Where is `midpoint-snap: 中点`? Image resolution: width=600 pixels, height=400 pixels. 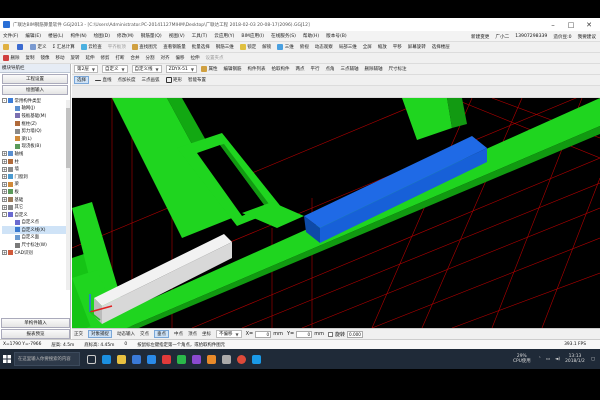
midpoint-snap: 中点 is located at coordinates (178, 334).